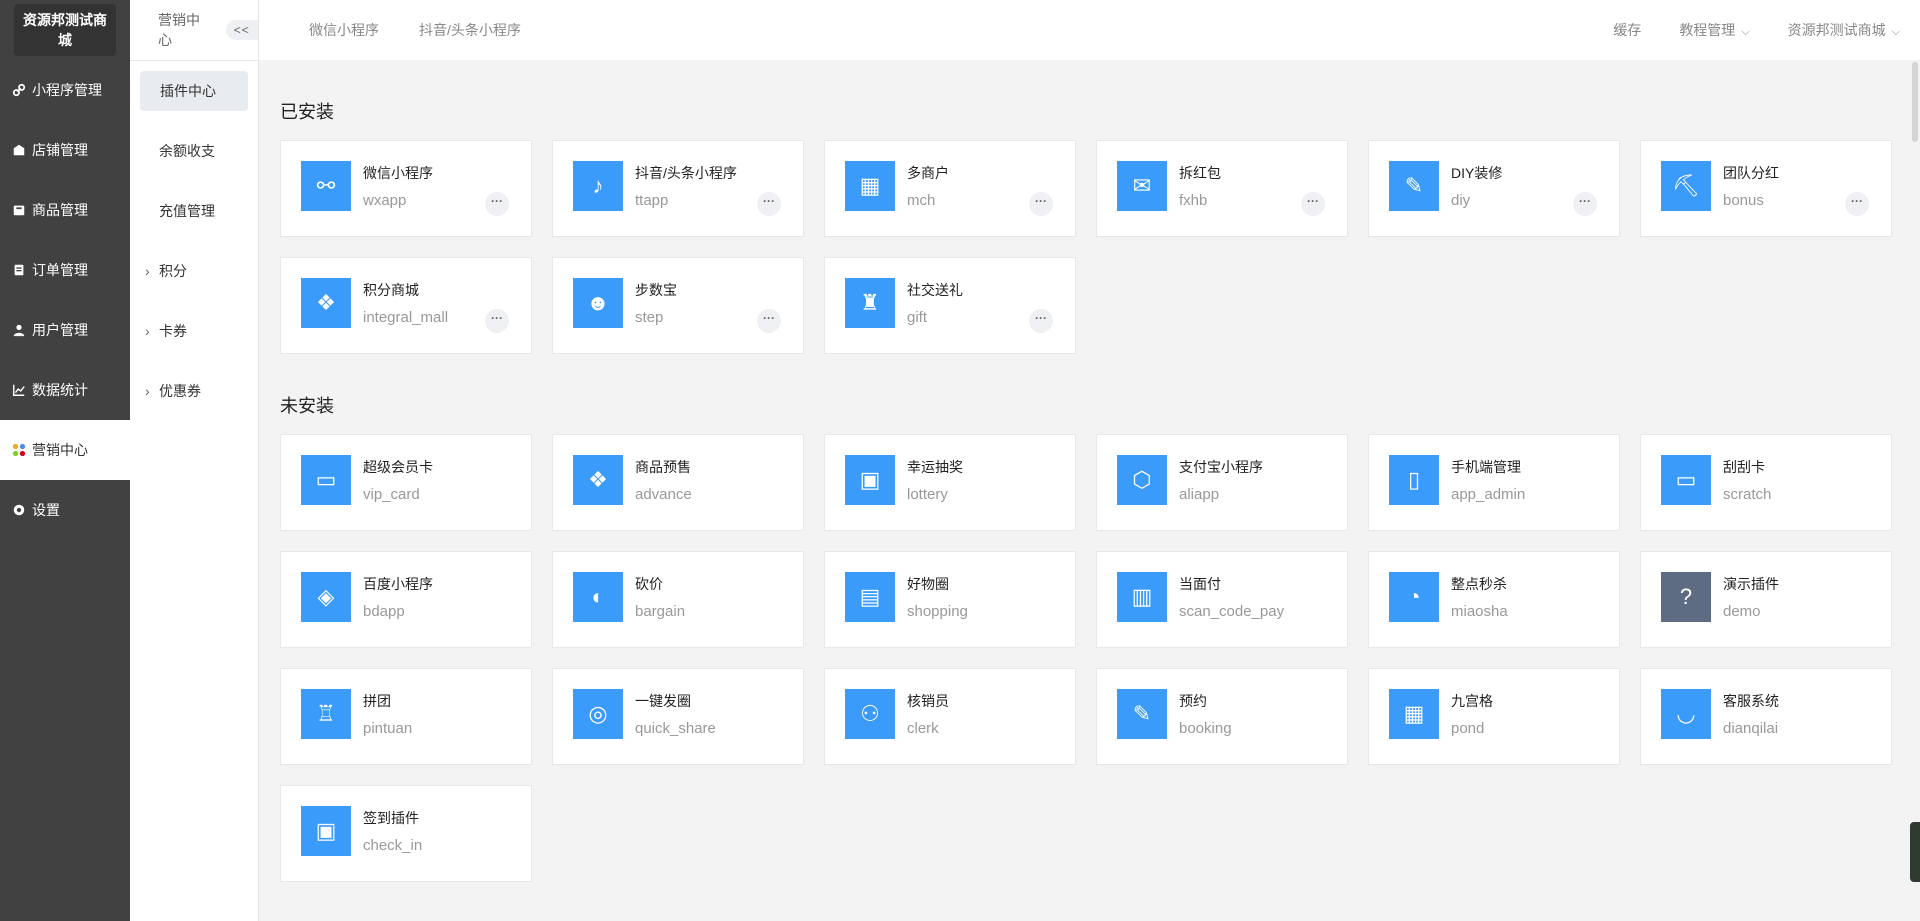  Describe the element at coordinates (307, 406) in the screenshot. I see `uninstalled-section-title: 未安装` at that location.